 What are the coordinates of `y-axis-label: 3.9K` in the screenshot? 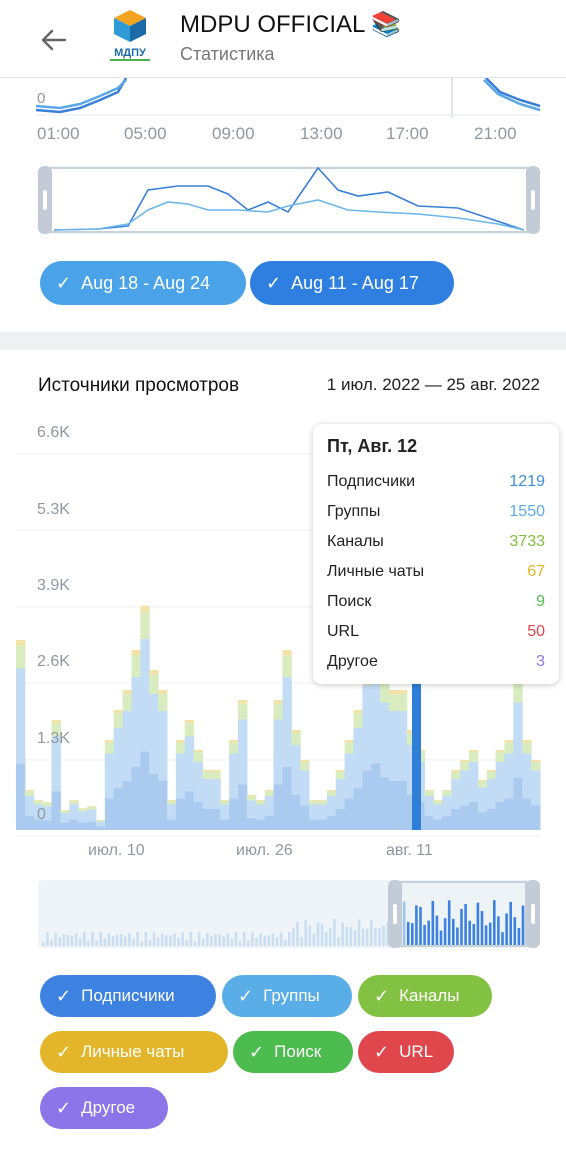 It's located at (53, 585).